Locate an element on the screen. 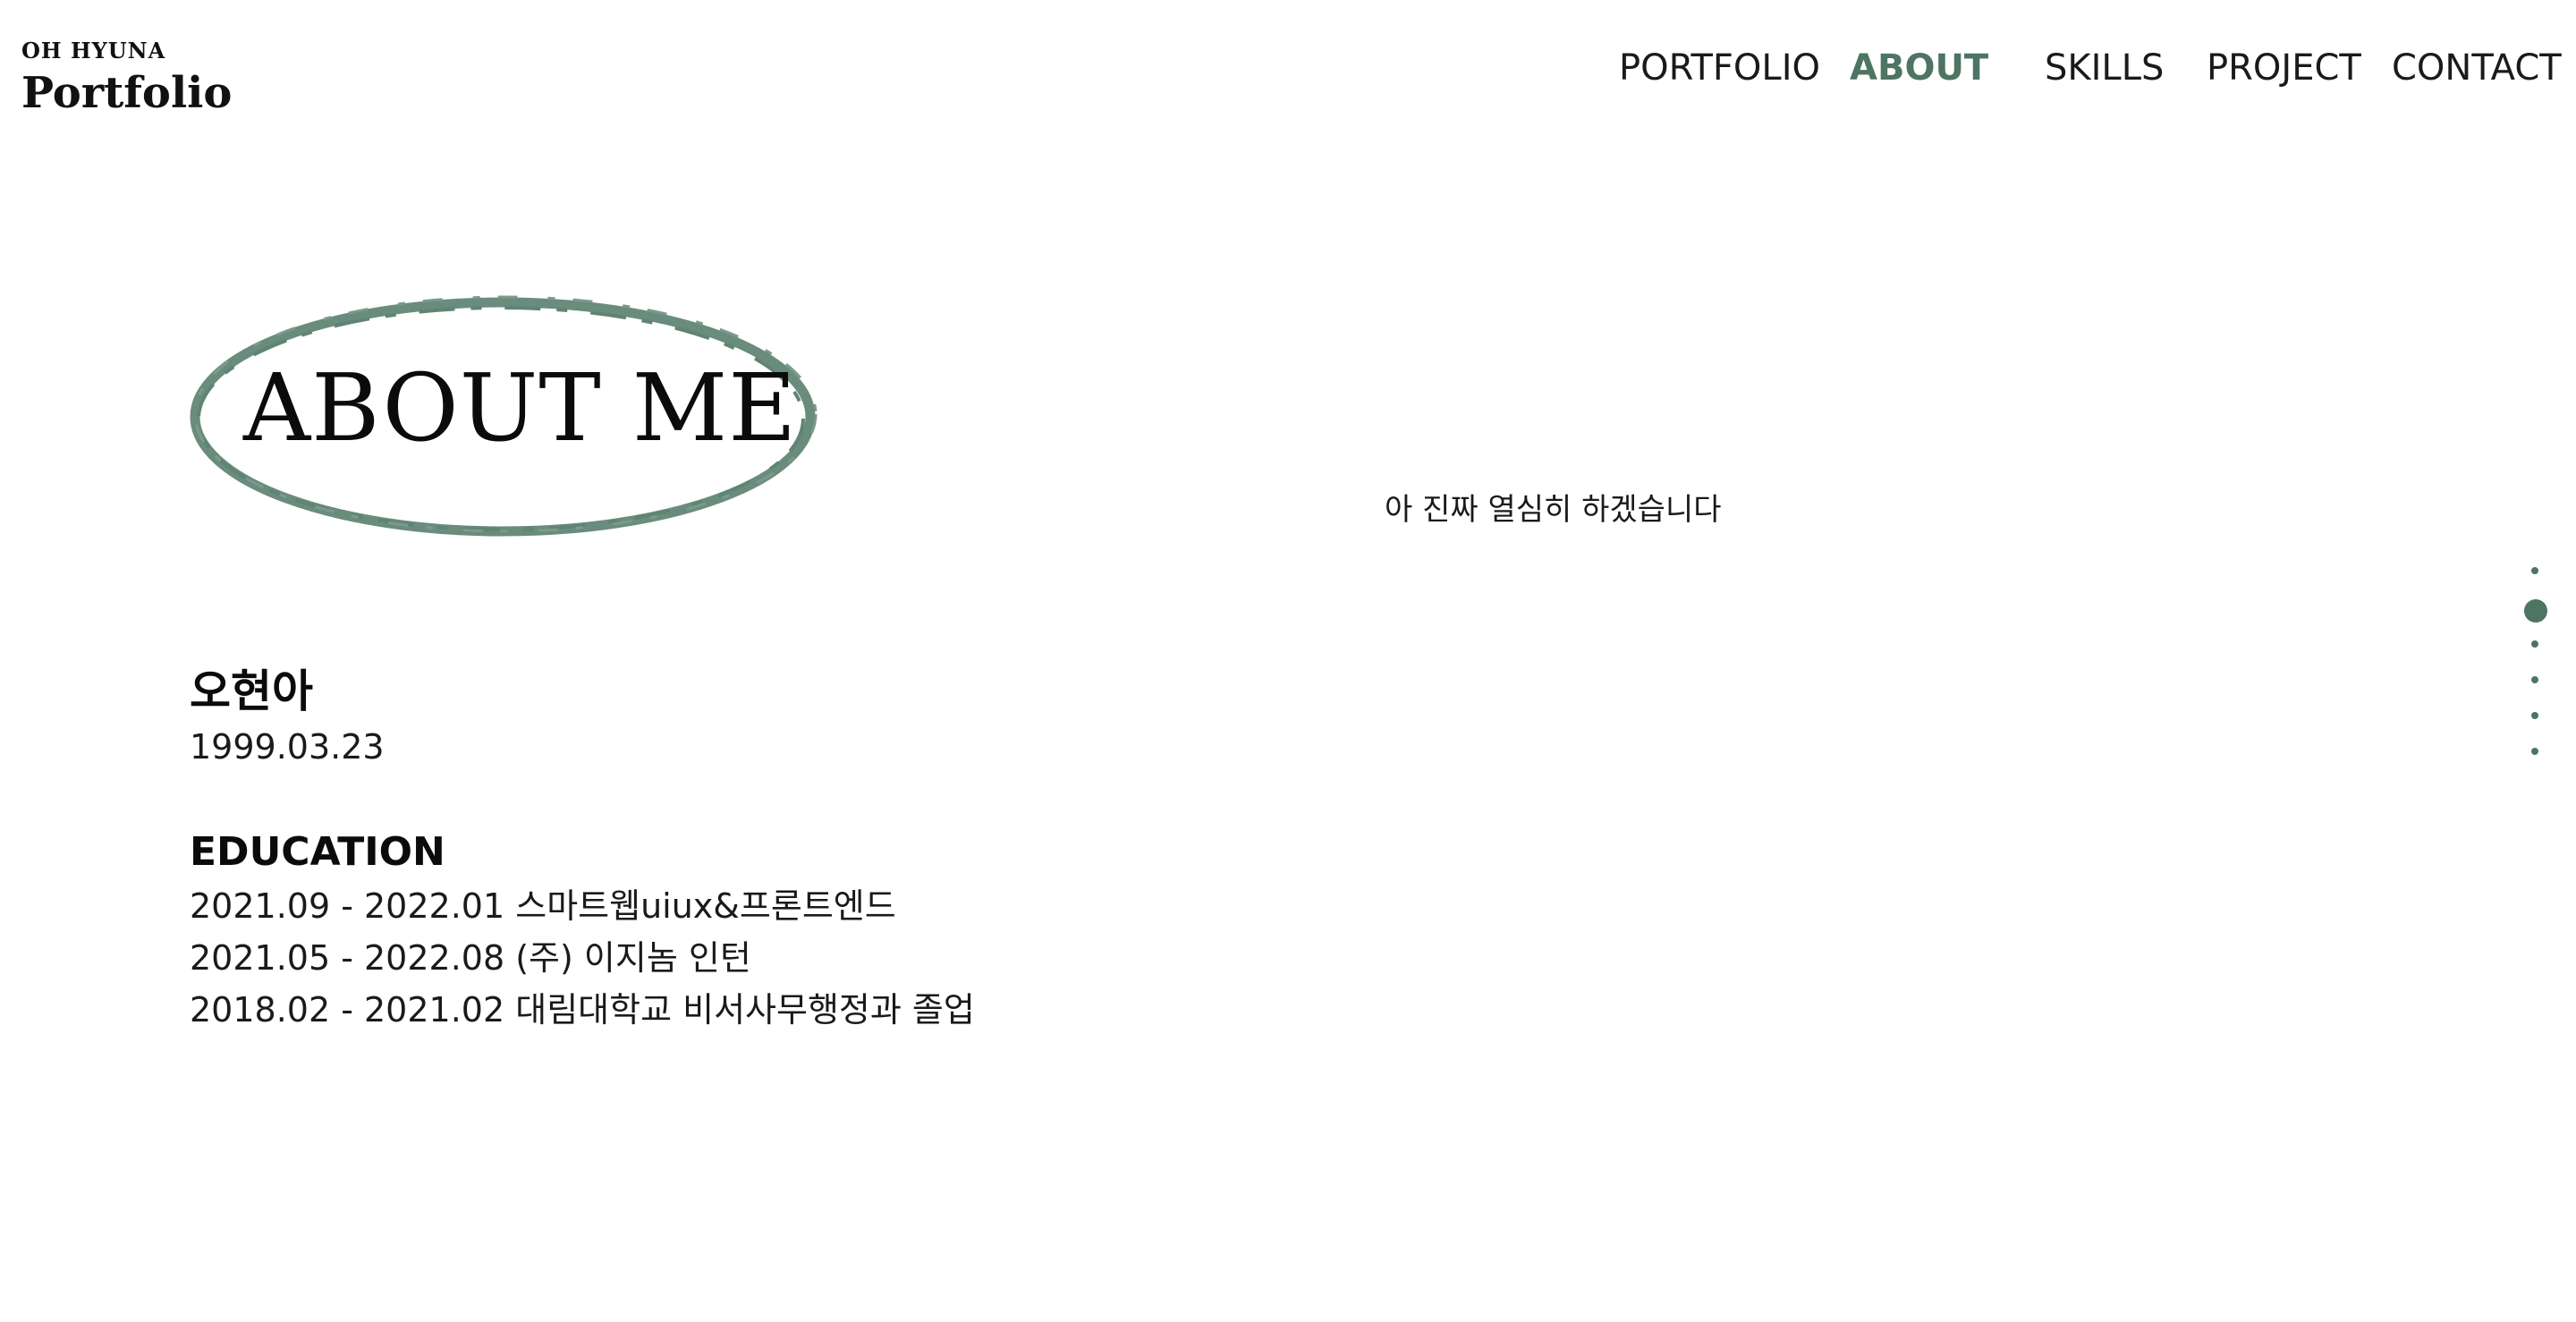  about-heading: ABOUT ME is located at coordinates (505, 417).